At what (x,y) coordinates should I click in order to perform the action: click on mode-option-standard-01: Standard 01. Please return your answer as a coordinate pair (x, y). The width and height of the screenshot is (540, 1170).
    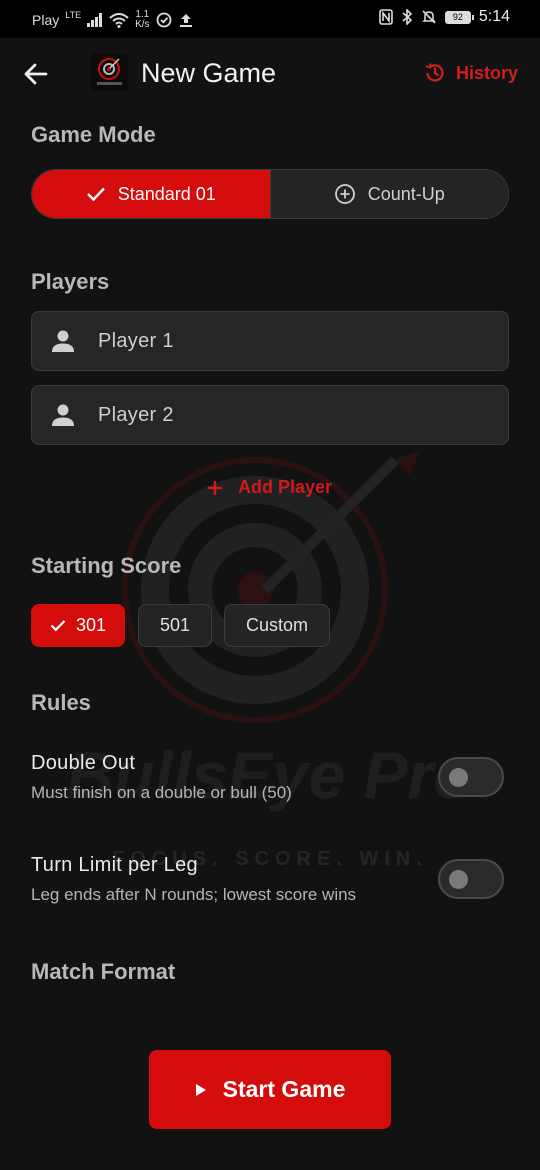
    Looking at the image, I should click on (151, 194).